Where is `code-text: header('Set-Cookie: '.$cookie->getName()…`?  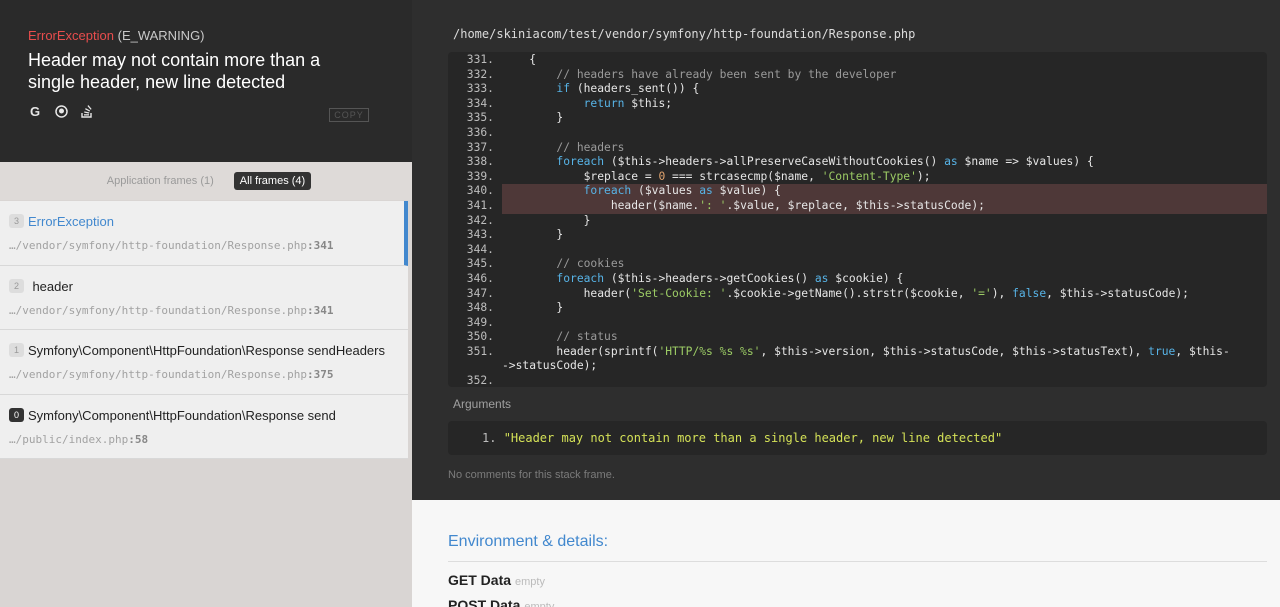 code-text: header('Set-Cookie: '.$cookie->getName()… is located at coordinates (845, 293).